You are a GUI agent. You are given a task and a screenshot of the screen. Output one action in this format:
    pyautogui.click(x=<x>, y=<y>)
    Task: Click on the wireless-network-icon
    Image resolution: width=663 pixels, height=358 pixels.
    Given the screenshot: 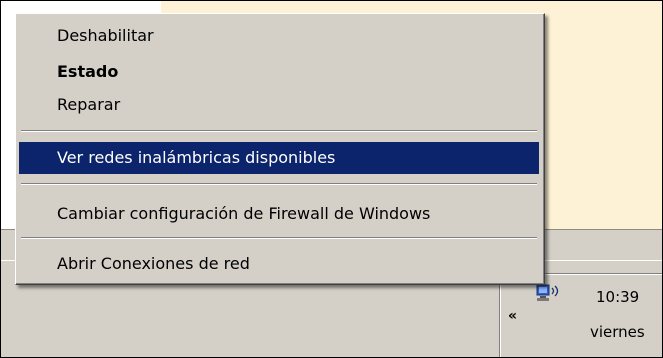 What is the action you would take?
    pyautogui.click(x=549, y=295)
    